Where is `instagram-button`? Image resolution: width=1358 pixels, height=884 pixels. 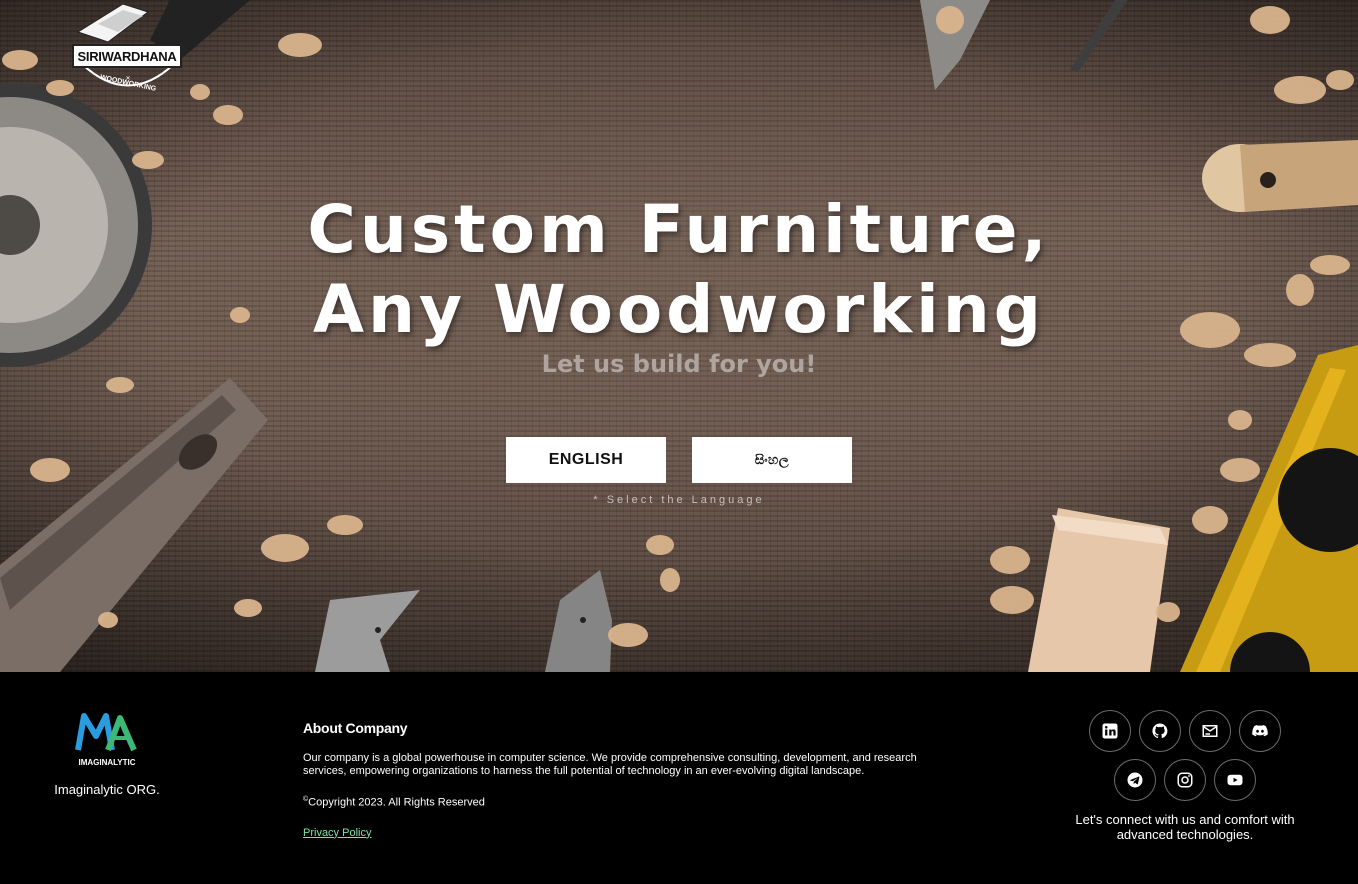
instagram-button is located at coordinates (1185, 780).